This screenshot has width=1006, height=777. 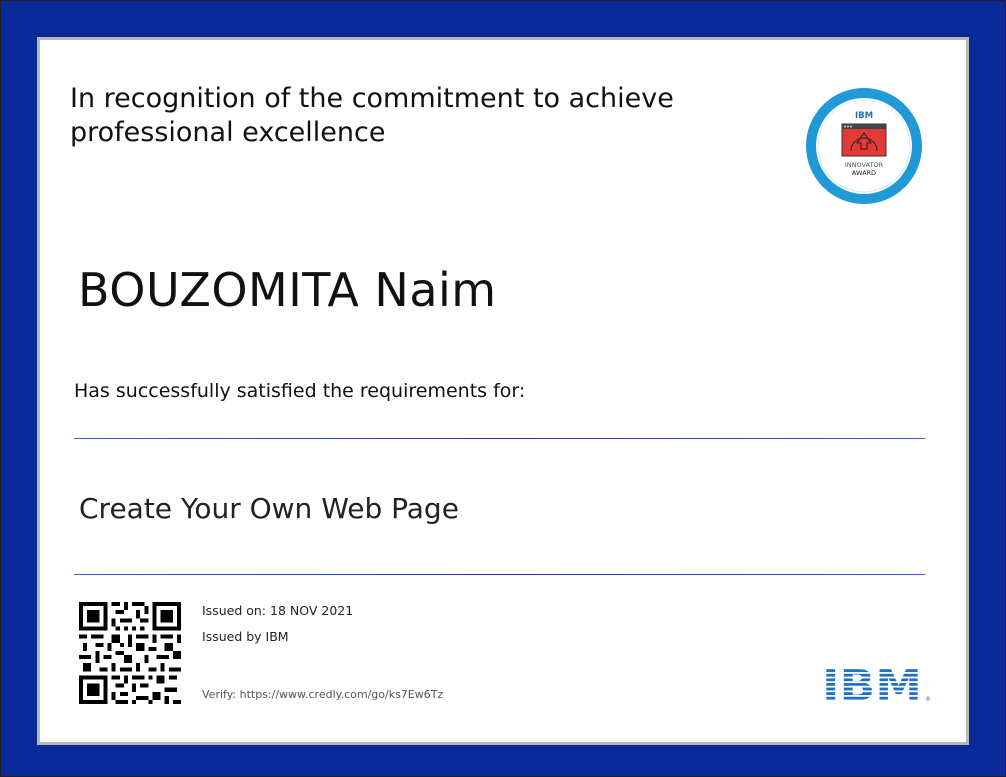 I want to click on issued-by-text: Issued by IBM, so click(x=245, y=636).